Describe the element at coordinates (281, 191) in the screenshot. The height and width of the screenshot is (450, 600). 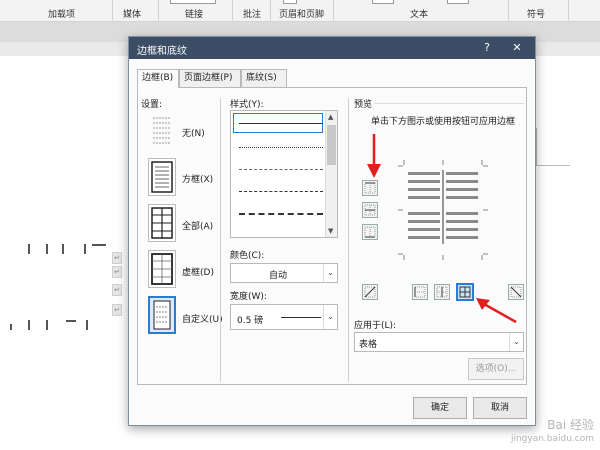
I see `style-dashed-line` at that location.